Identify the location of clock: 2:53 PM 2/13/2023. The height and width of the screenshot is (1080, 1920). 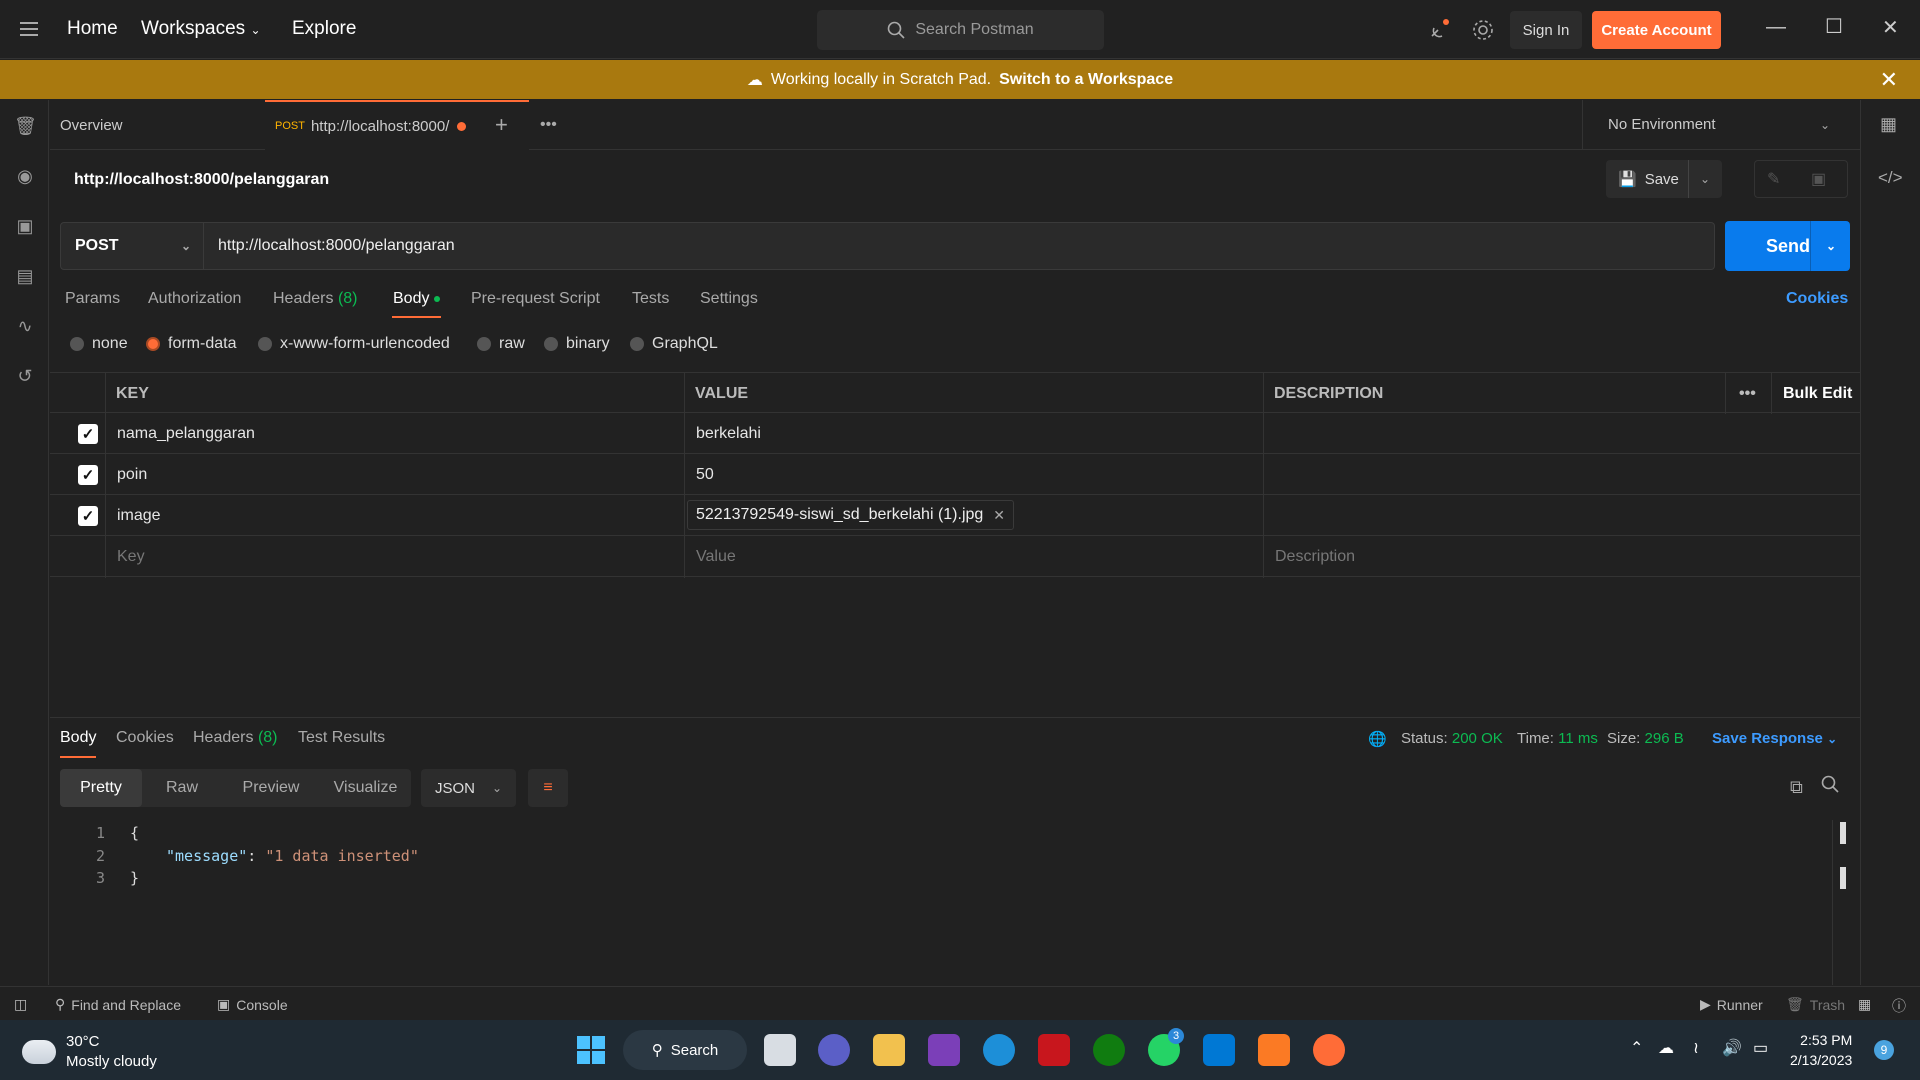
(1821, 1050).